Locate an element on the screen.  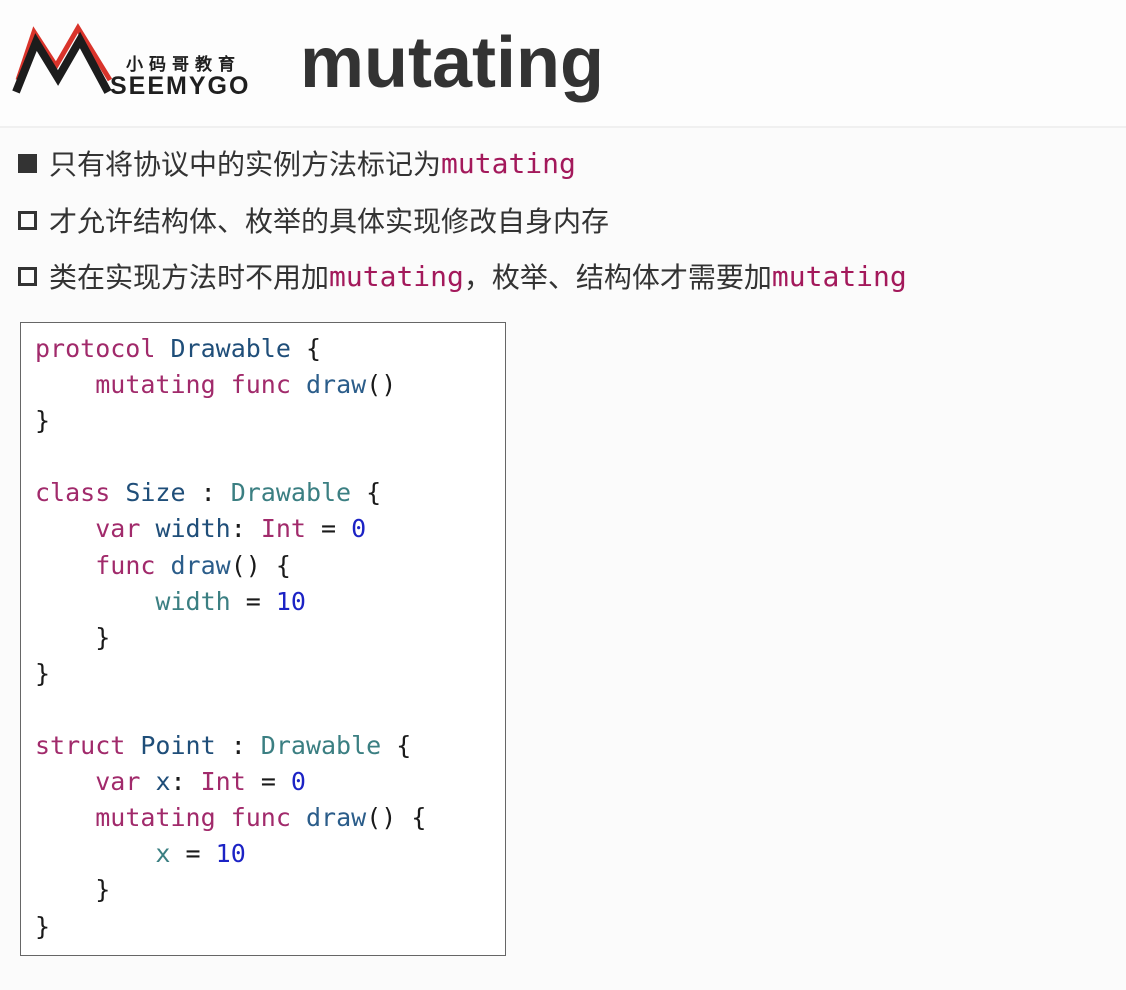
code-line: class Size : Drawable { is located at coordinates (230, 493).